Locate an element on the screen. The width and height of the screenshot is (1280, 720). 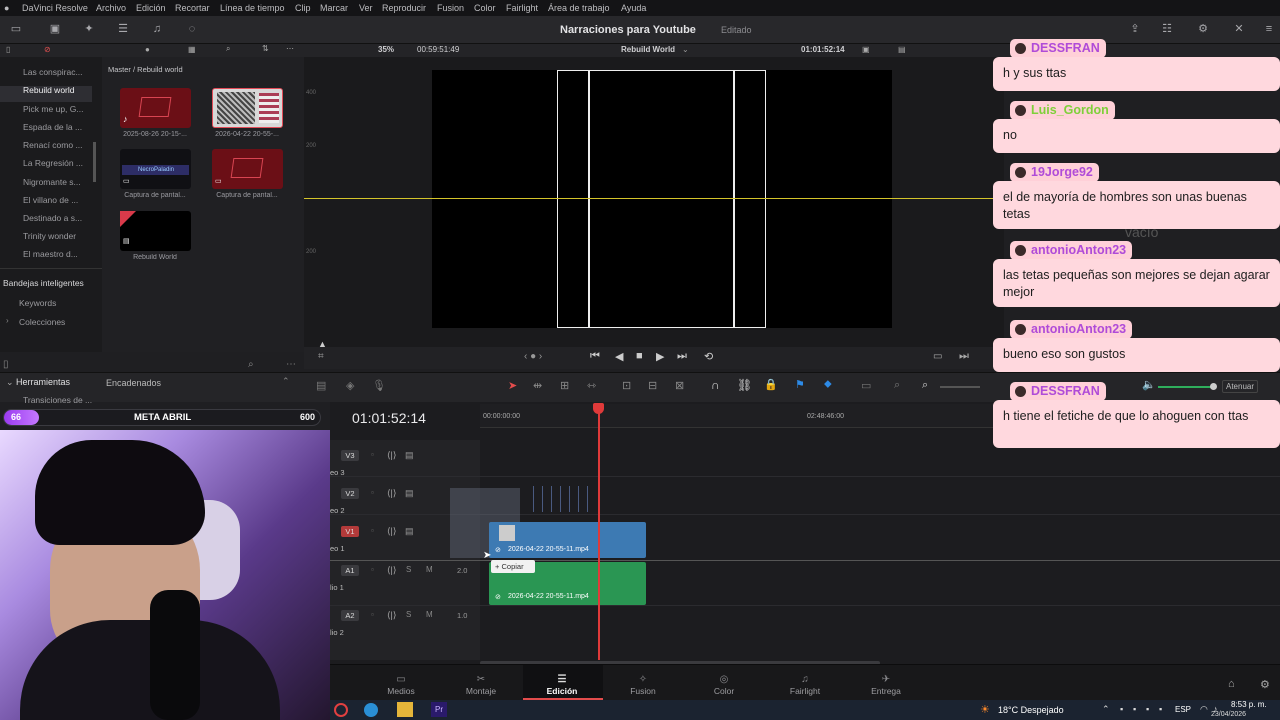
viewer-mode-icon: ▣ is located at coordinates (866, 49).